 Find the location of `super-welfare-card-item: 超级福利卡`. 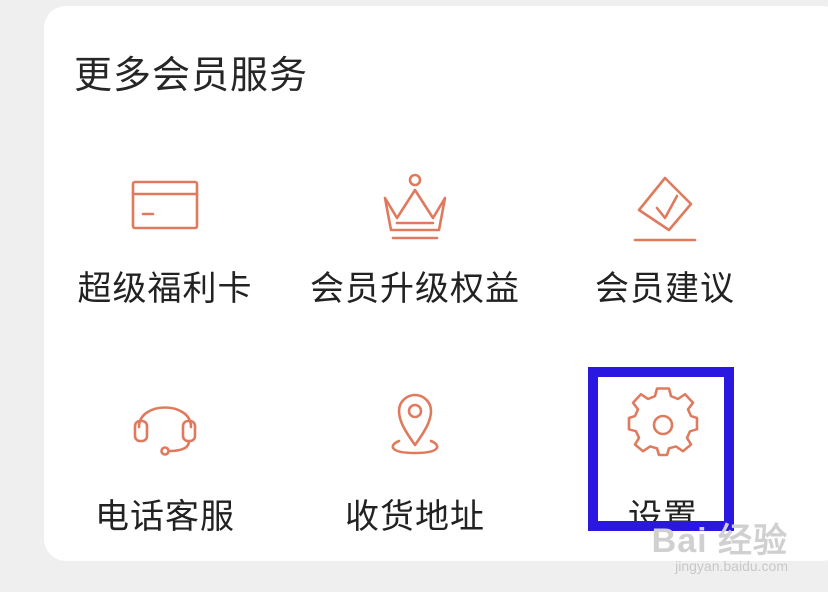

super-welfare-card-item: 超级福利卡 is located at coordinates (165, 243).